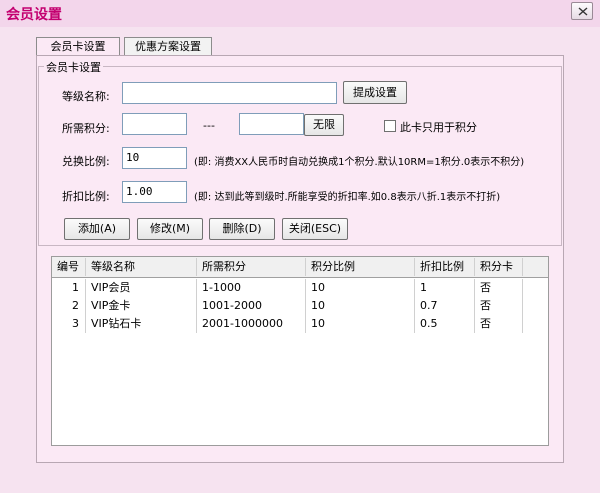  Describe the element at coordinates (375, 92) in the screenshot. I see `commission-settings-button: 提成设置` at that location.